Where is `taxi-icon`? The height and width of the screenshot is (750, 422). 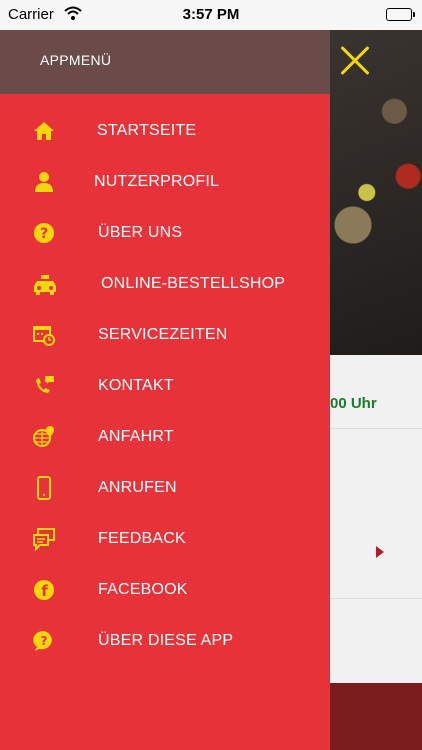 taxi-icon is located at coordinates (44, 284).